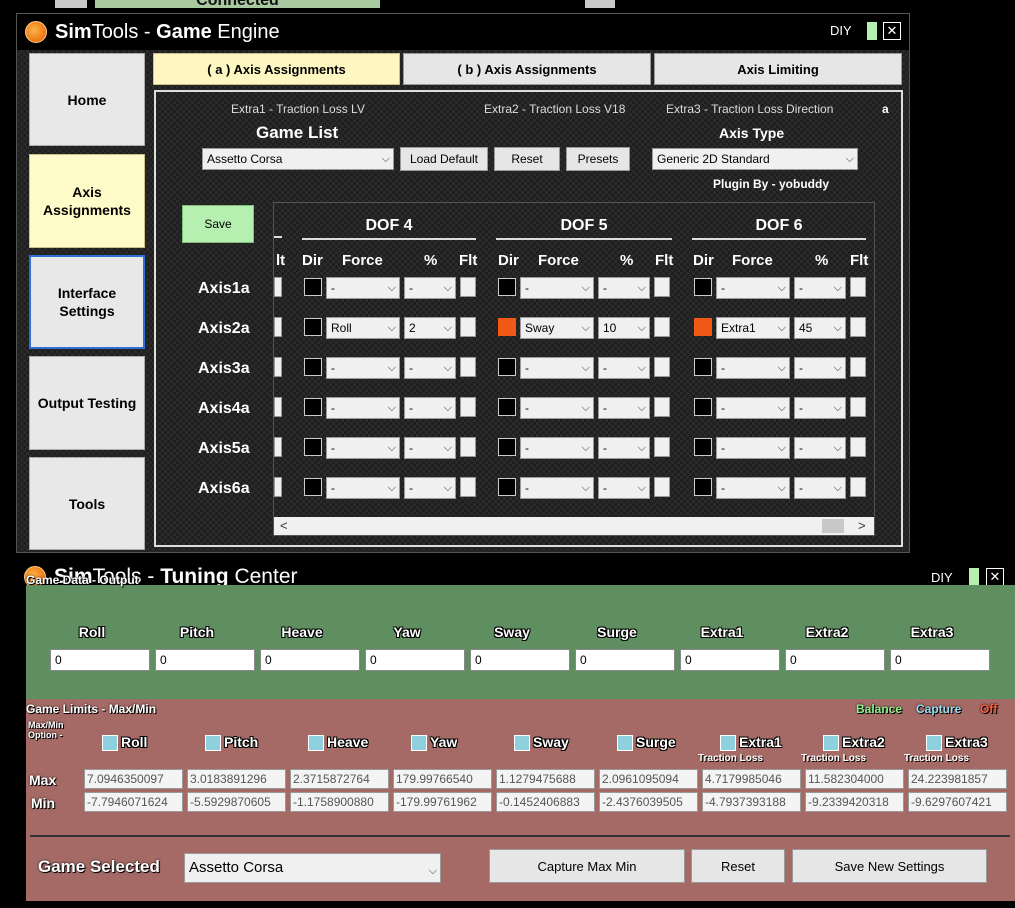 This screenshot has height=908, width=1015. What do you see at coordinates (858, 447) in the screenshot?
I see `dof6-row5-filter-button` at bounding box center [858, 447].